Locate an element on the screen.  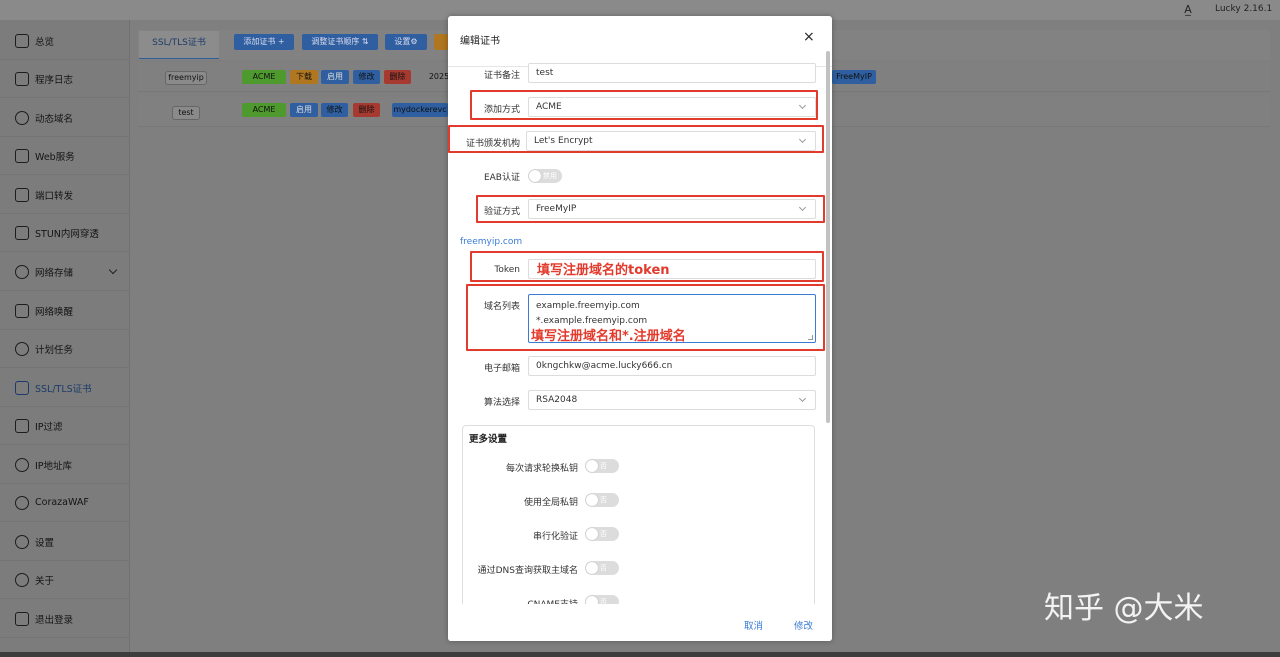
sidebar-item-wol: 网络唤醒 is located at coordinates (65, 311).